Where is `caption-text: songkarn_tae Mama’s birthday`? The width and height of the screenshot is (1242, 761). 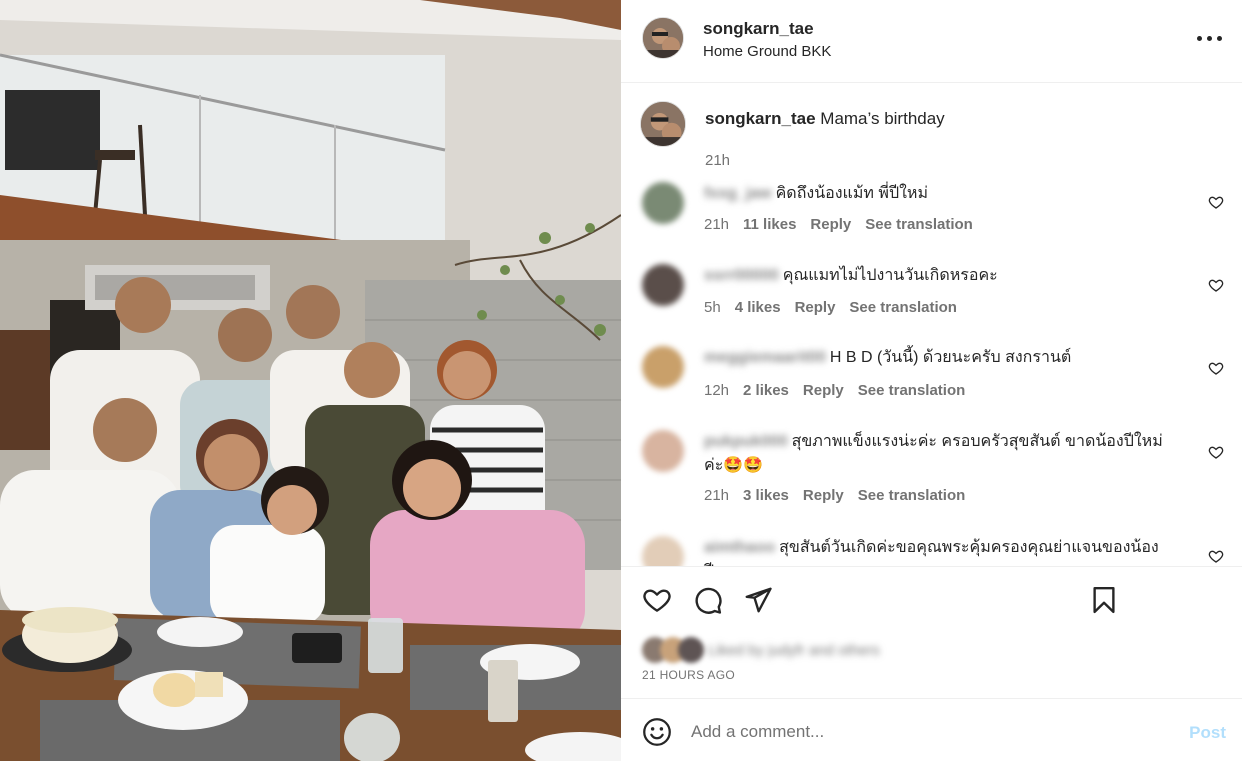
caption-text: songkarn_tae Mama’s birthday is located at coordinates (825, 119).